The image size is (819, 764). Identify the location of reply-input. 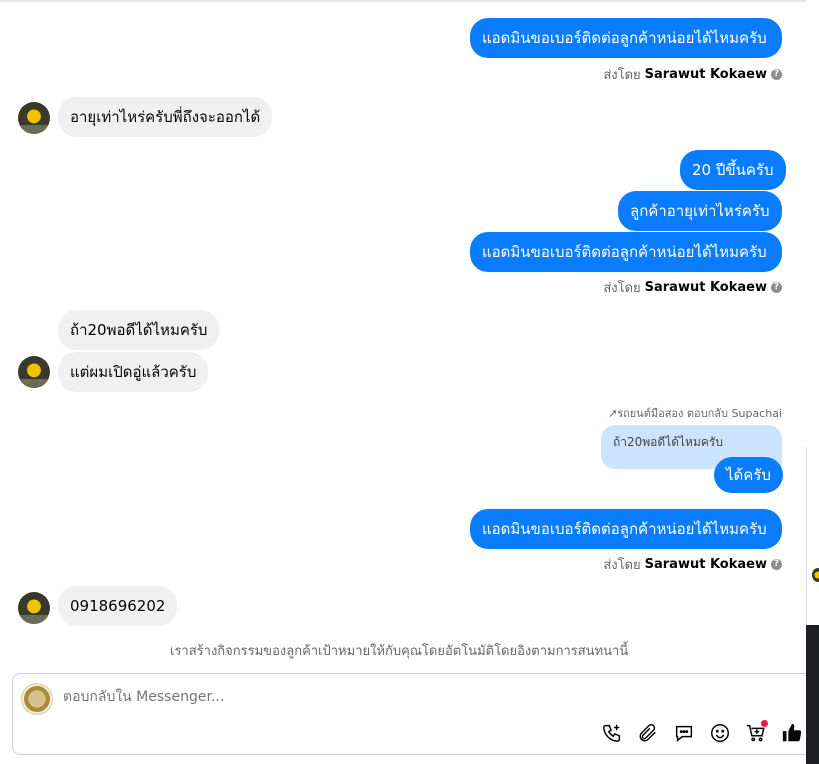
(323, 697).